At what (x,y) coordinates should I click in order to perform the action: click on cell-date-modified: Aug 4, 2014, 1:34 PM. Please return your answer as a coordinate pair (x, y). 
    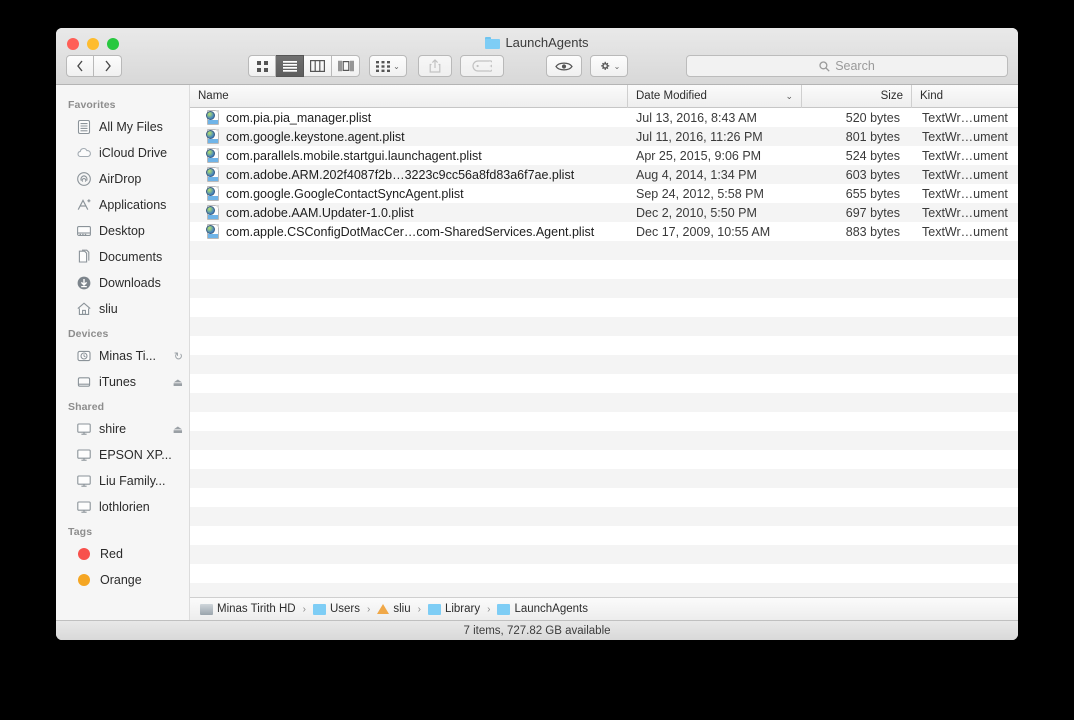
    Looking at the image, I should click on (696, 174).